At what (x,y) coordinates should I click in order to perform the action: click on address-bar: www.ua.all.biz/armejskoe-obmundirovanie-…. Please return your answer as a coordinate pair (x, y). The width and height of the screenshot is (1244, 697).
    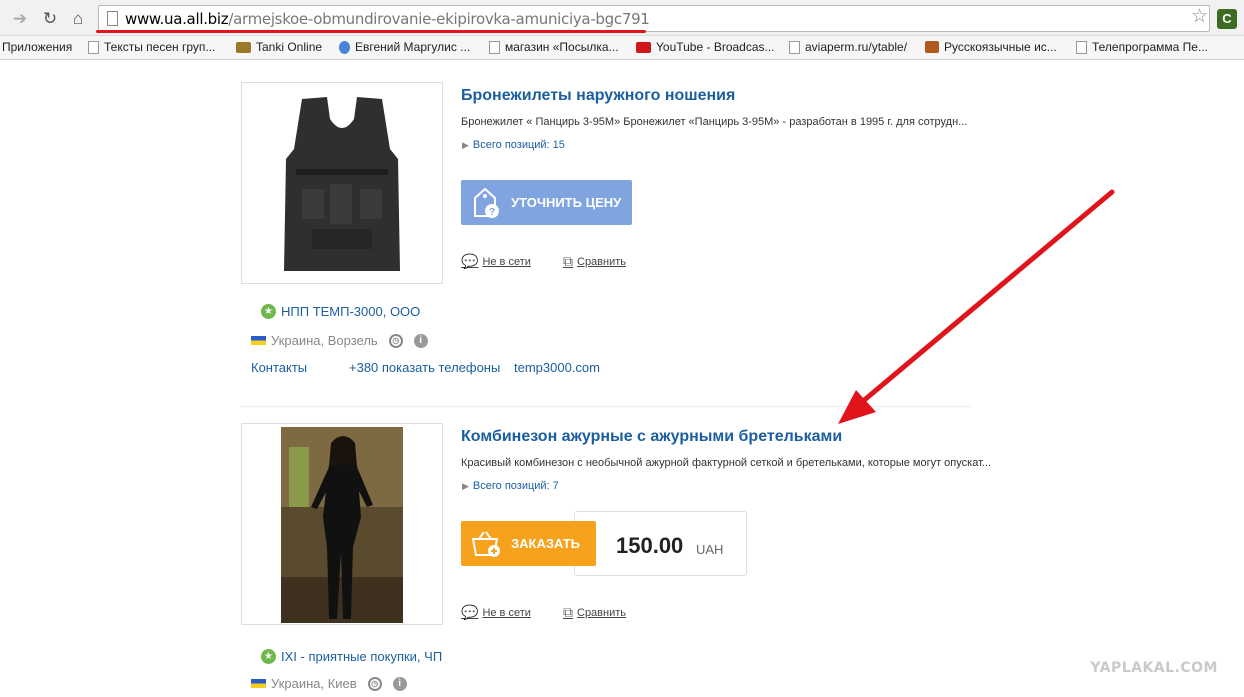
    Looking at the image, I should click on (654, 18).